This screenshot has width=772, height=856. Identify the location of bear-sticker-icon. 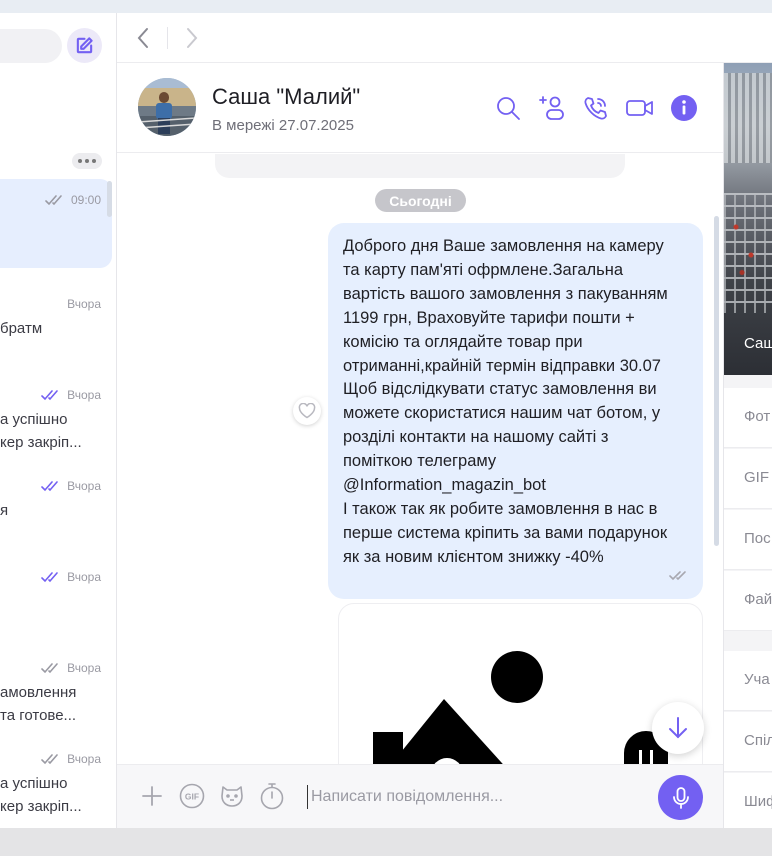
(232, 796).